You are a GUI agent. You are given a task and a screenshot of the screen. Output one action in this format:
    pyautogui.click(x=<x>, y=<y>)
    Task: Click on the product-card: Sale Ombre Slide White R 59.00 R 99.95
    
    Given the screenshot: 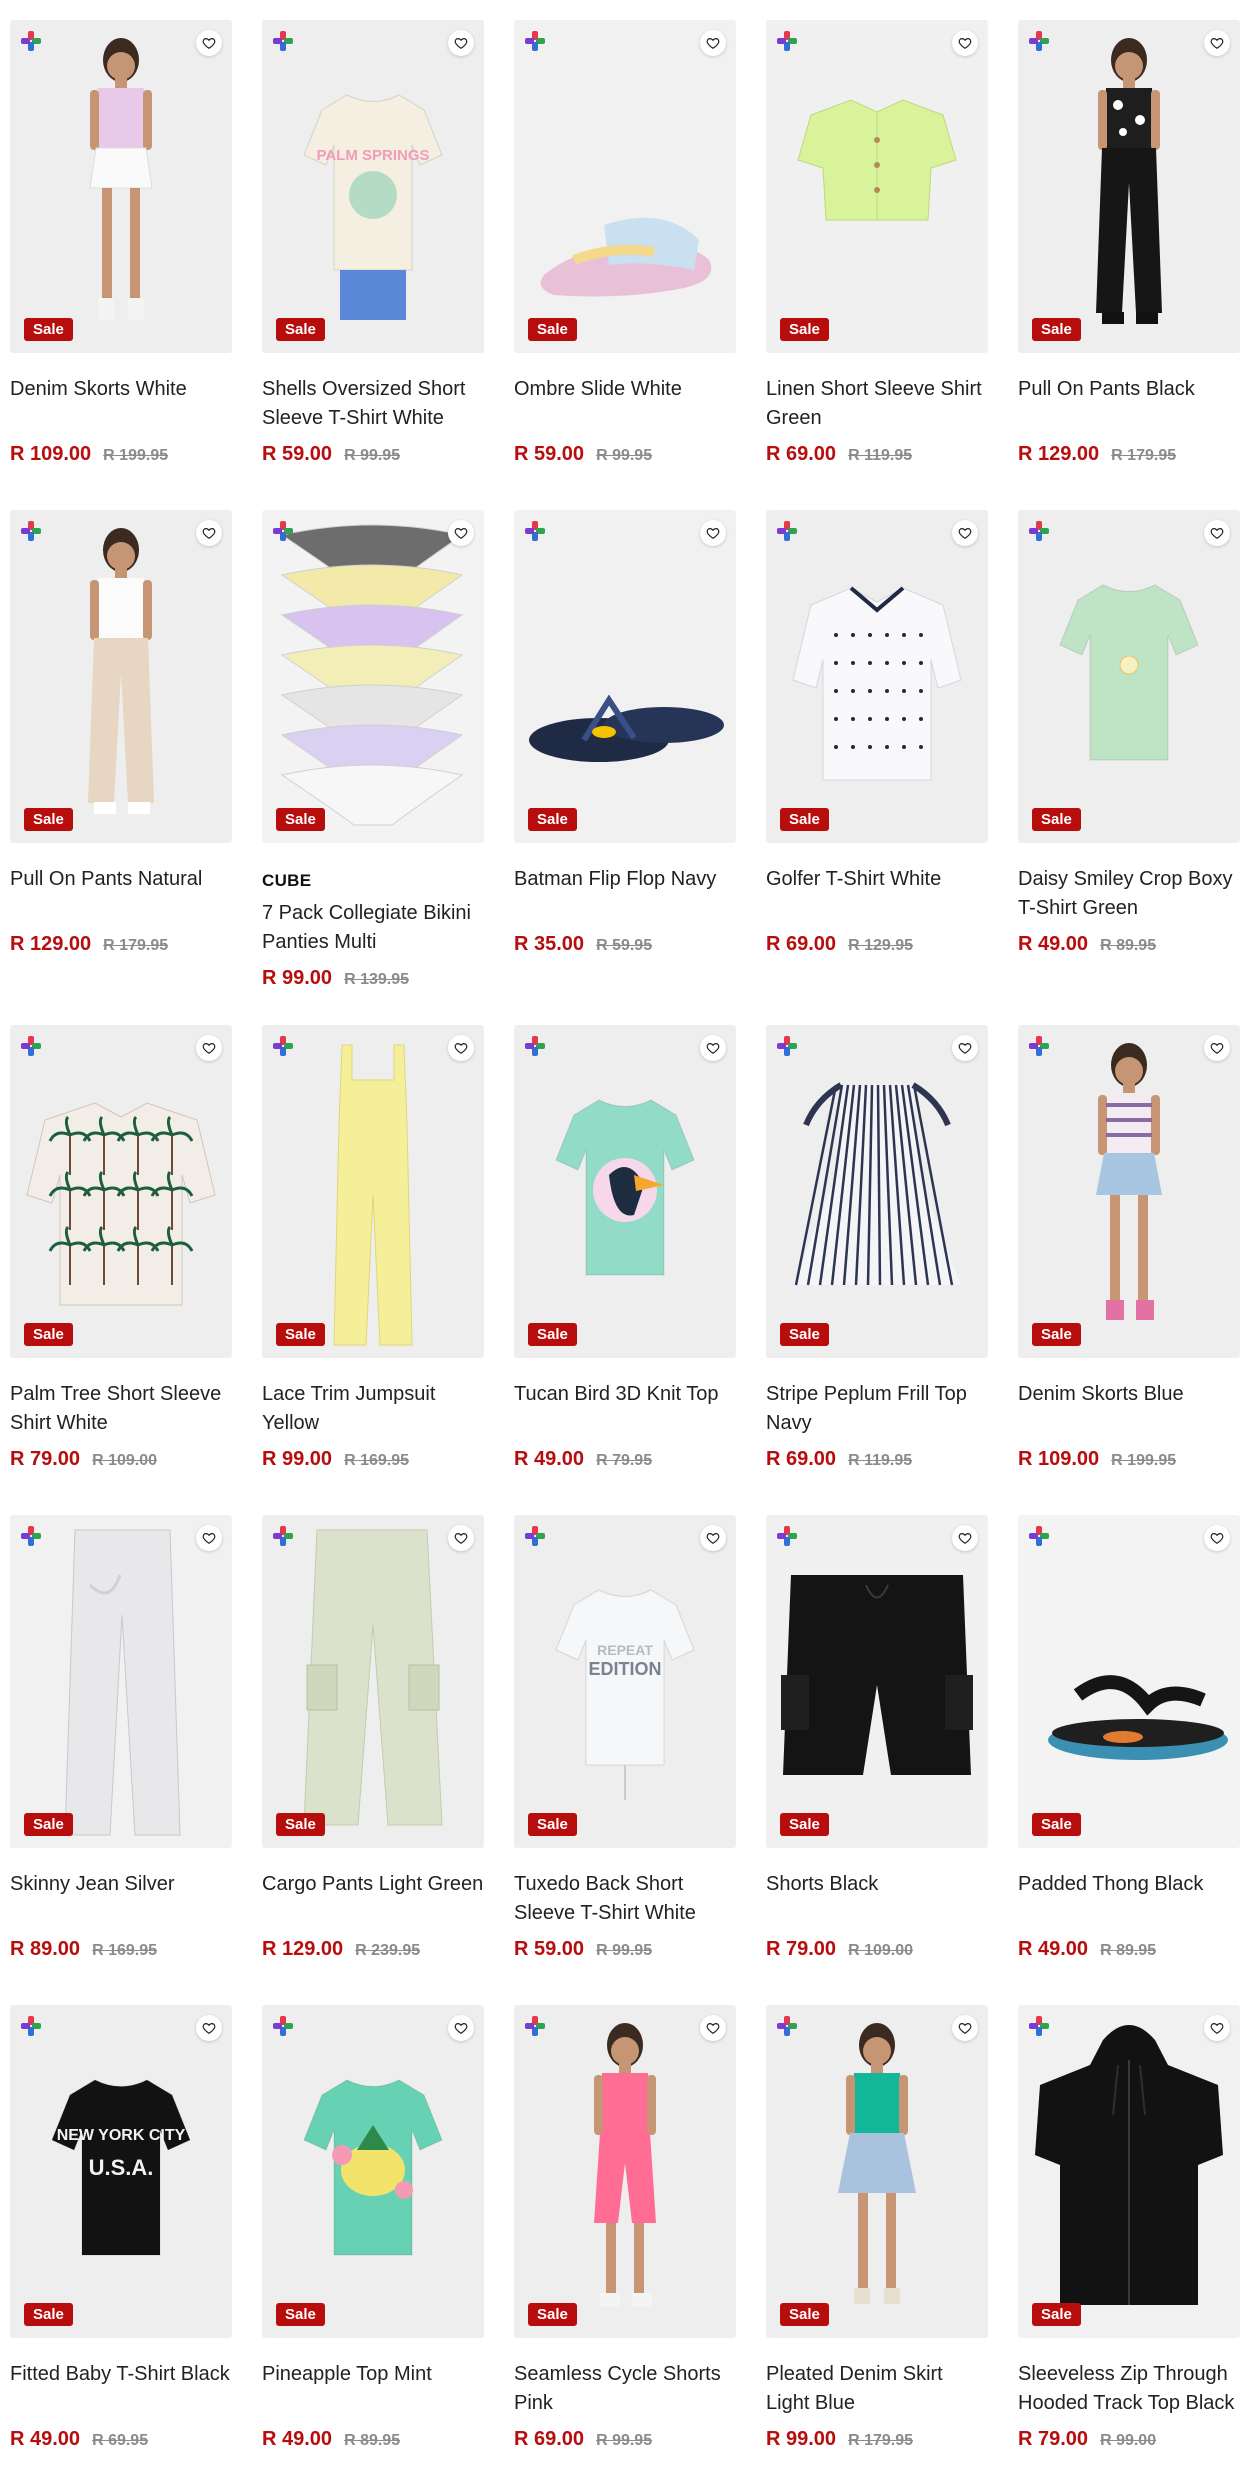 What is the action you would take?
    pyautogui.click(x=625, y=243)
    